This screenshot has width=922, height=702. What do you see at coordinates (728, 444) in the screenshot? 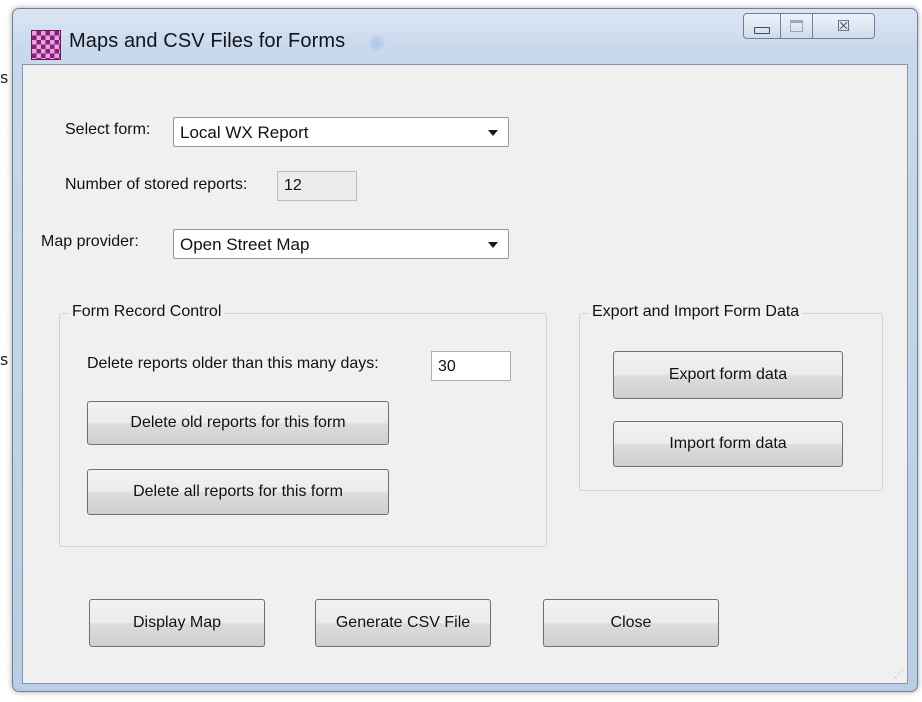
I see `import-form-data-button: Import form data` at bounding box center [728, 444].